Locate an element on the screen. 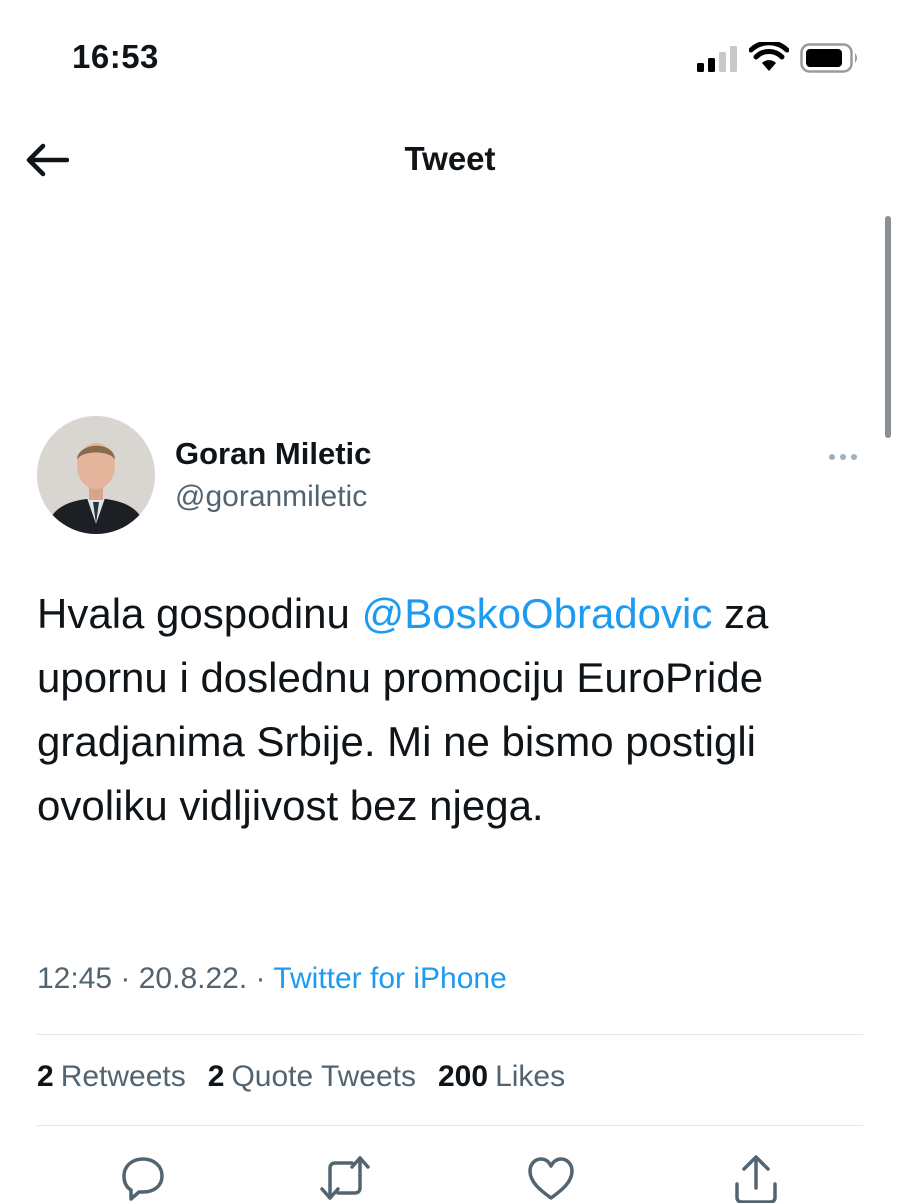 This screenshot has width=900, height=1203. nav-bar: Tweet is located at coordinates (450, 160).